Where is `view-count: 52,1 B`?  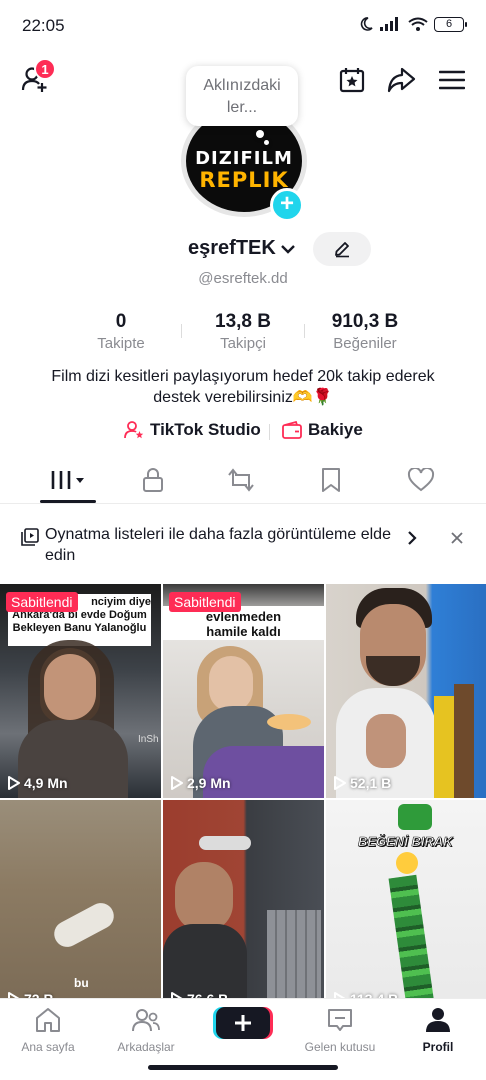 view-count: 52,1 B is located at coordinates (362, 783).